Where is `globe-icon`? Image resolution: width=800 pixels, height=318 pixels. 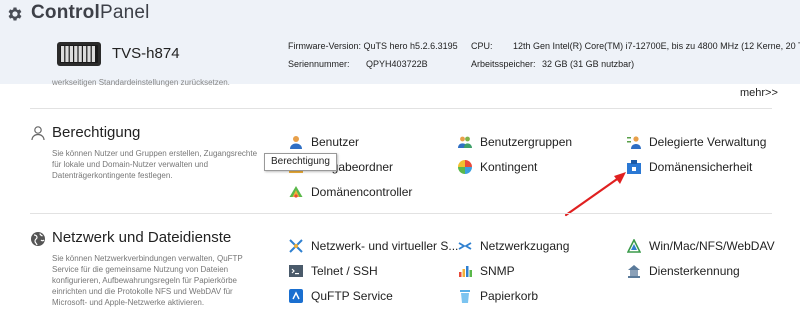 globe-icon is located at coordinates (38, 239).